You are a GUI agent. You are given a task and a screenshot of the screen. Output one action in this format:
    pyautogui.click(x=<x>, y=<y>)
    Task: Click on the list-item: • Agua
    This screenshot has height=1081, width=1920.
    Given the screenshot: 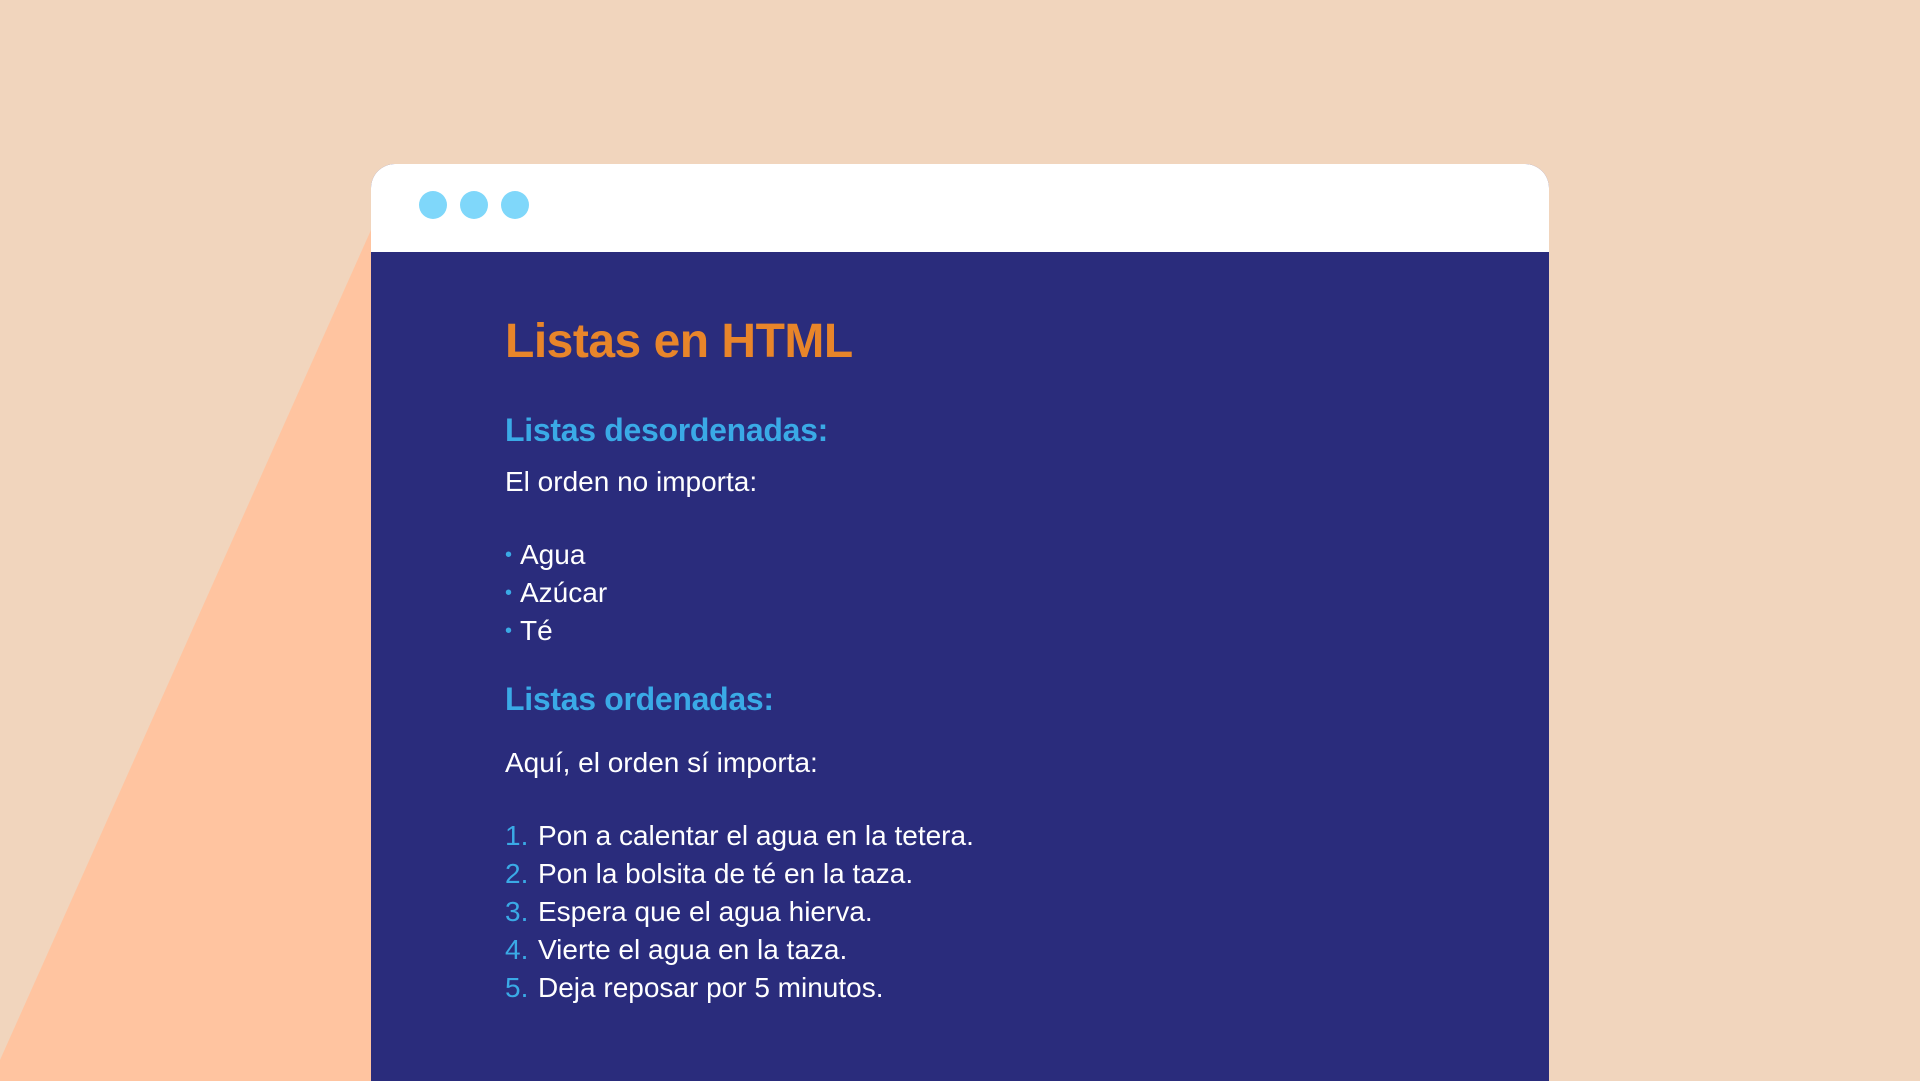 What is the action you would take?
    pyautogui.click(x=556, y=555)
    